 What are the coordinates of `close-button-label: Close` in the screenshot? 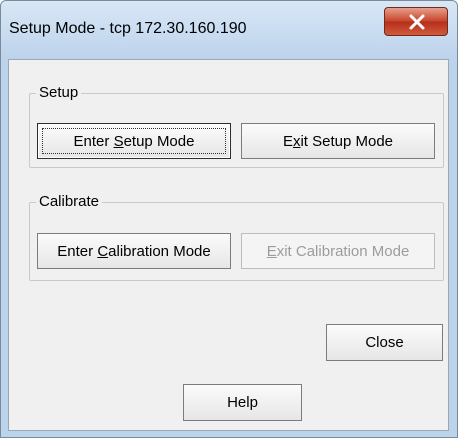 It's located at (384, 342).